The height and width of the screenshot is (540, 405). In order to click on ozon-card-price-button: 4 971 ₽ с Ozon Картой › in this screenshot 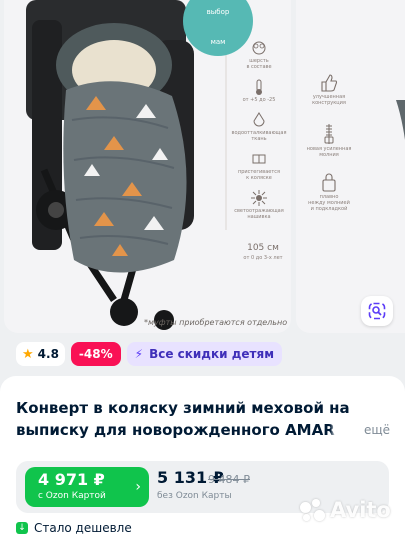, I will do `click(87, 487)`.